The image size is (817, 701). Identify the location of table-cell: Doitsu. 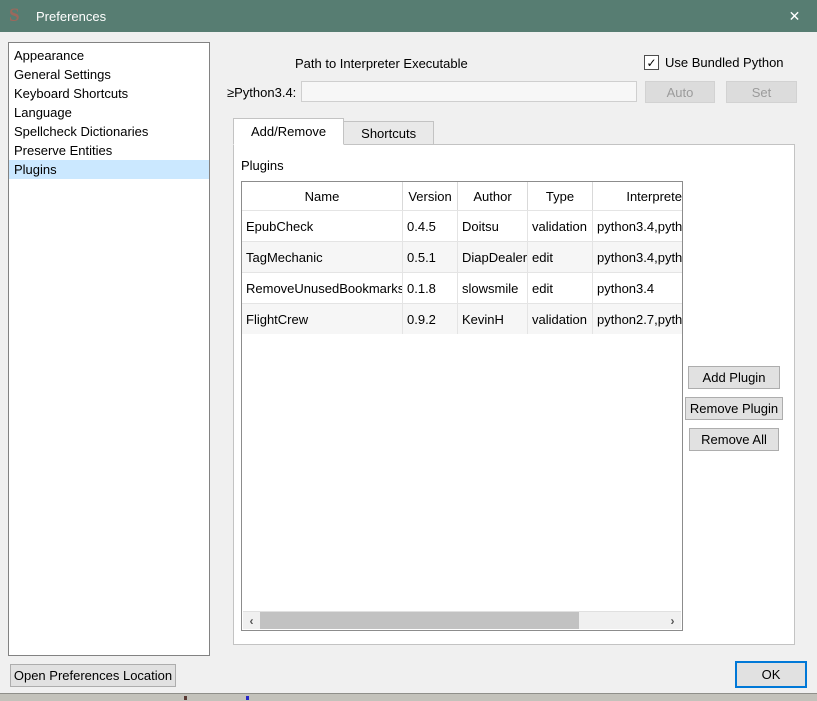
(493, 226).